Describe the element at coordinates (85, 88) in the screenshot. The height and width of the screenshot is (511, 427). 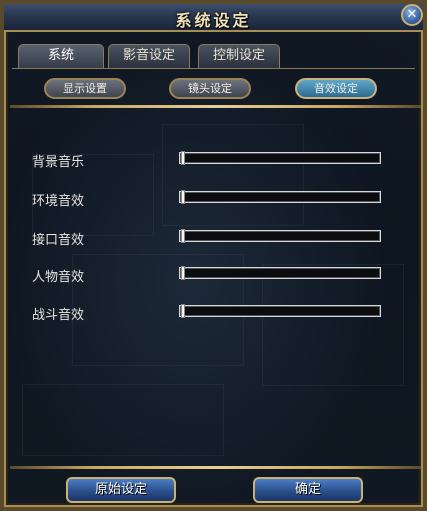
I see `subtab-display: 显示设置` at that location.